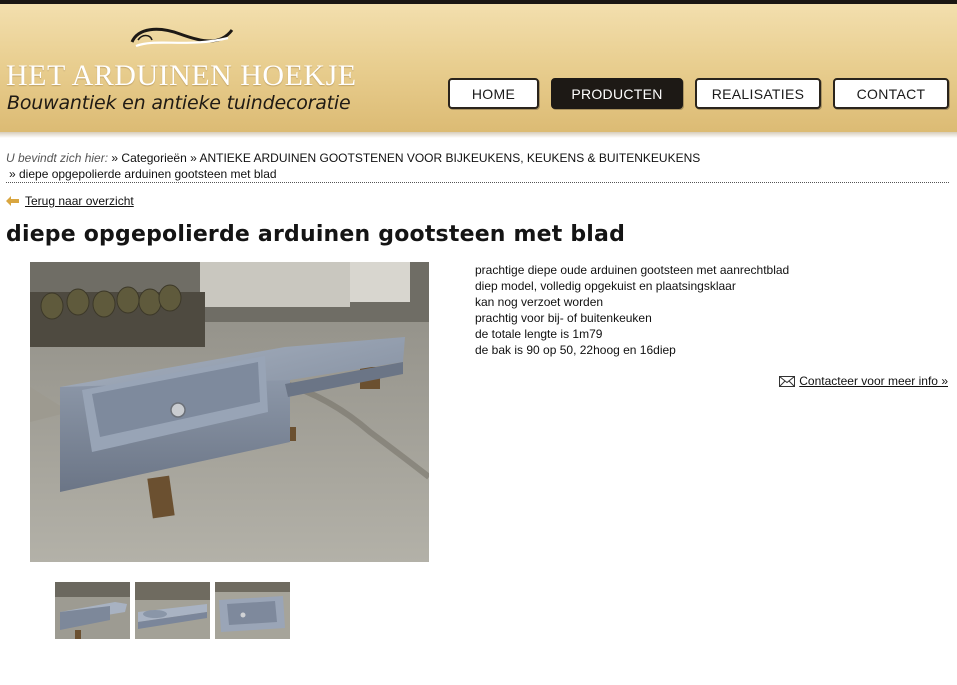  What do you see at coordinates (181, 76) in the screenshot?
I see `logo-title: HET ARDUINEN HOEKJE` at bounding box center [181, 76].